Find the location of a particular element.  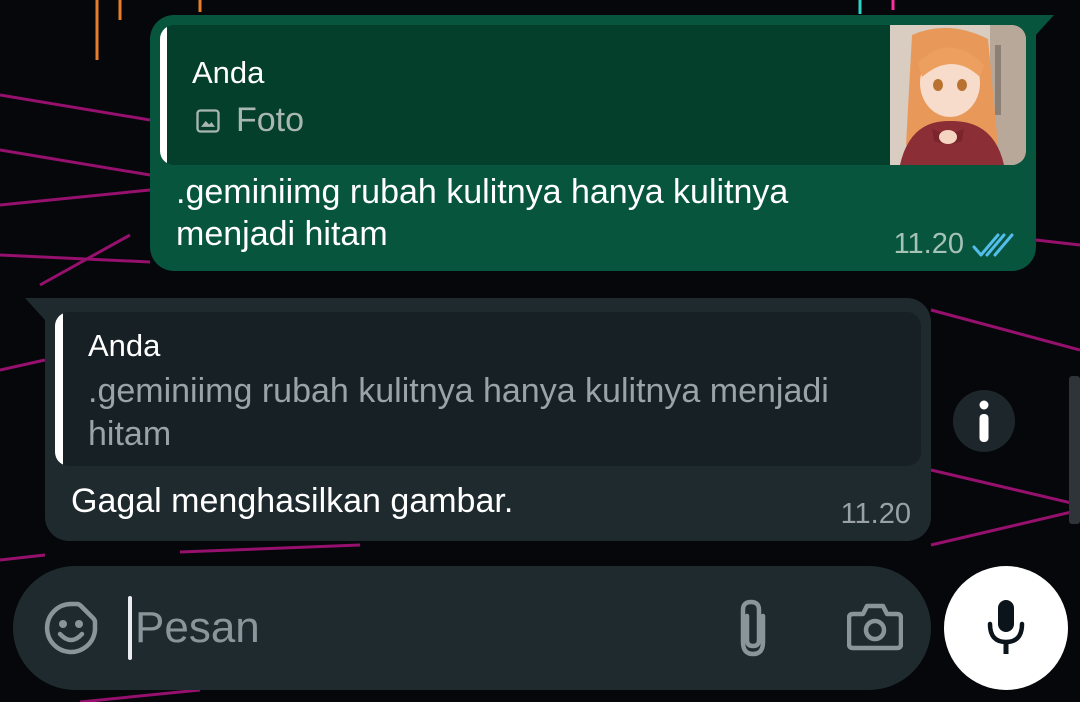

attach-button is located at coordinates (753, 630).